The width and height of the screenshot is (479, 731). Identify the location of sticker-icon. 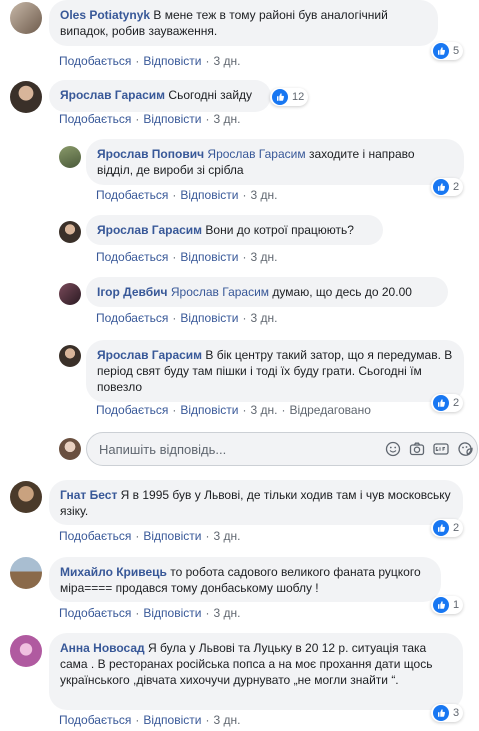
(465, 449).